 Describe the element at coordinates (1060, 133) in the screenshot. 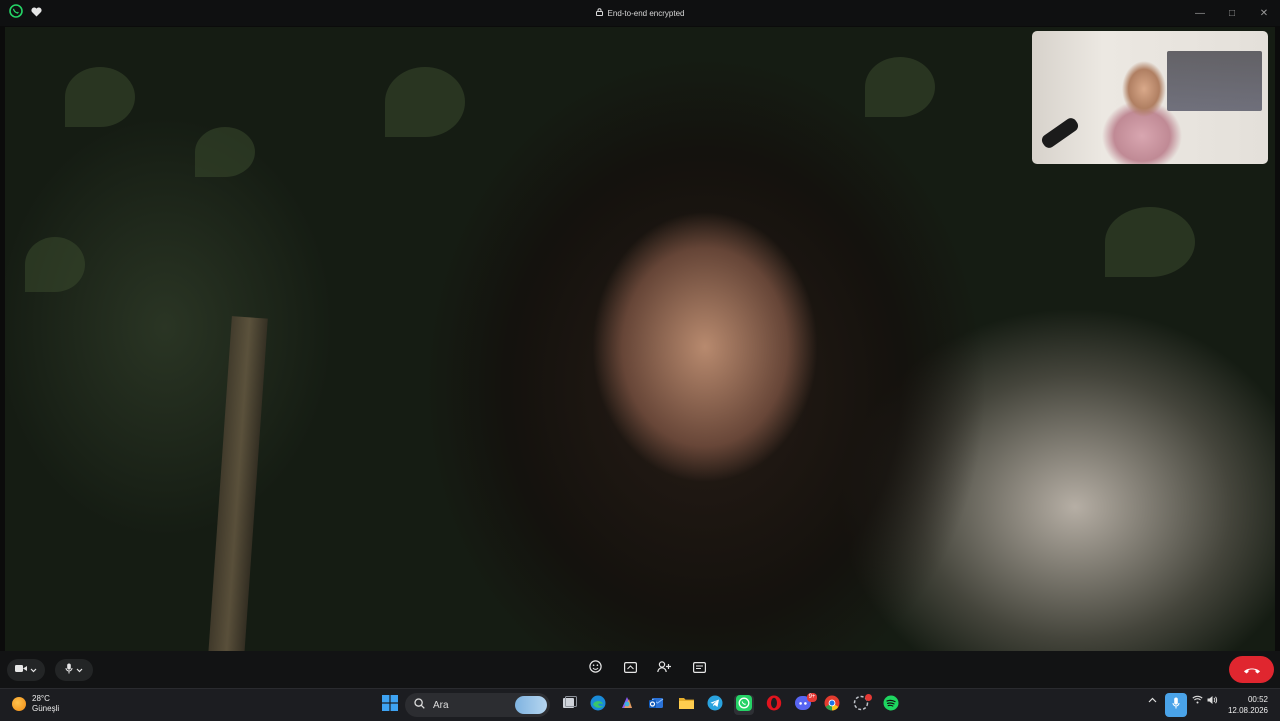

I see `studio-microphone` at that location.